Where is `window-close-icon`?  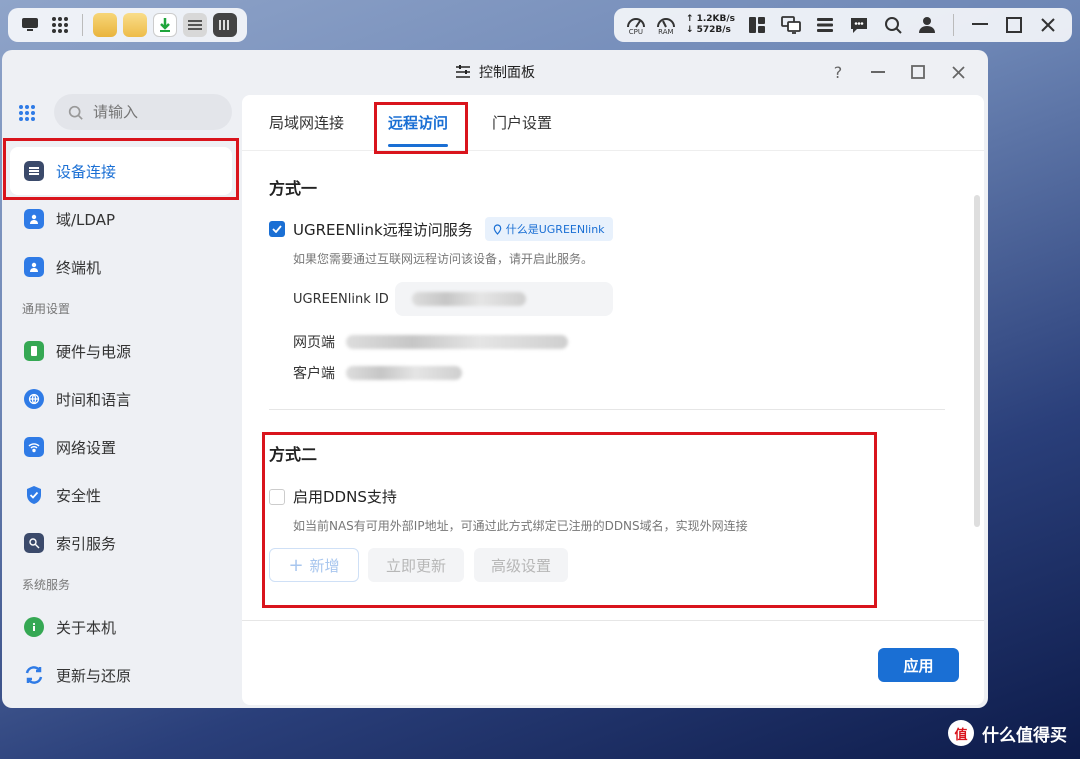 window-close-icon is located at coordinates (958, 72).